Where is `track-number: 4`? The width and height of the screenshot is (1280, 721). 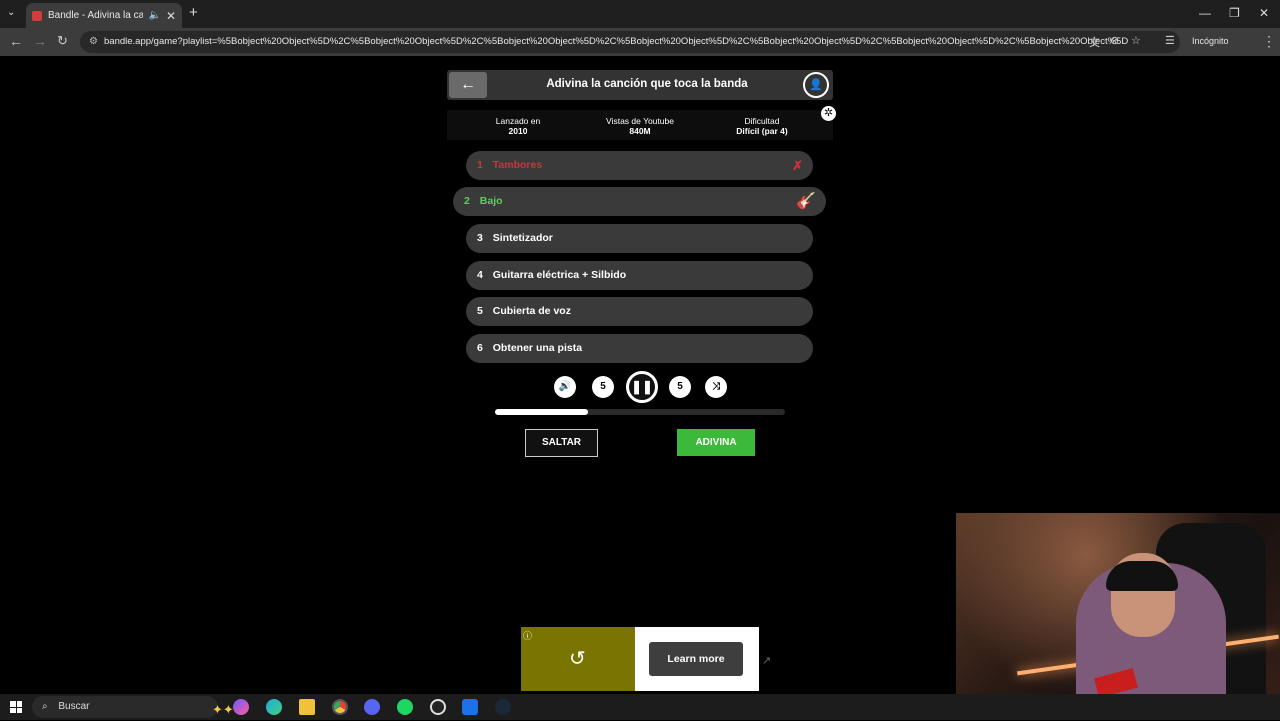 track-number: 4 is located at coordinates (480, 275).